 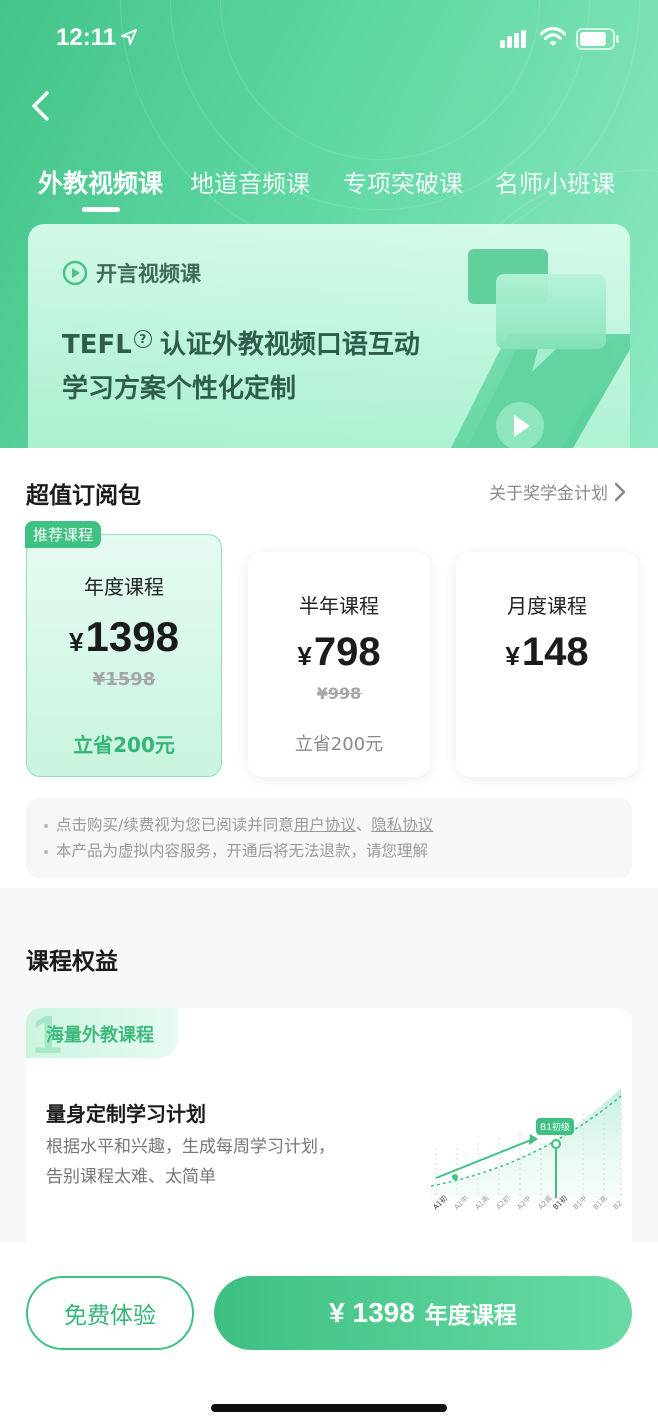 I want to click on banner-subline: 学习方案个性化定制, so click(x=179, y=389).